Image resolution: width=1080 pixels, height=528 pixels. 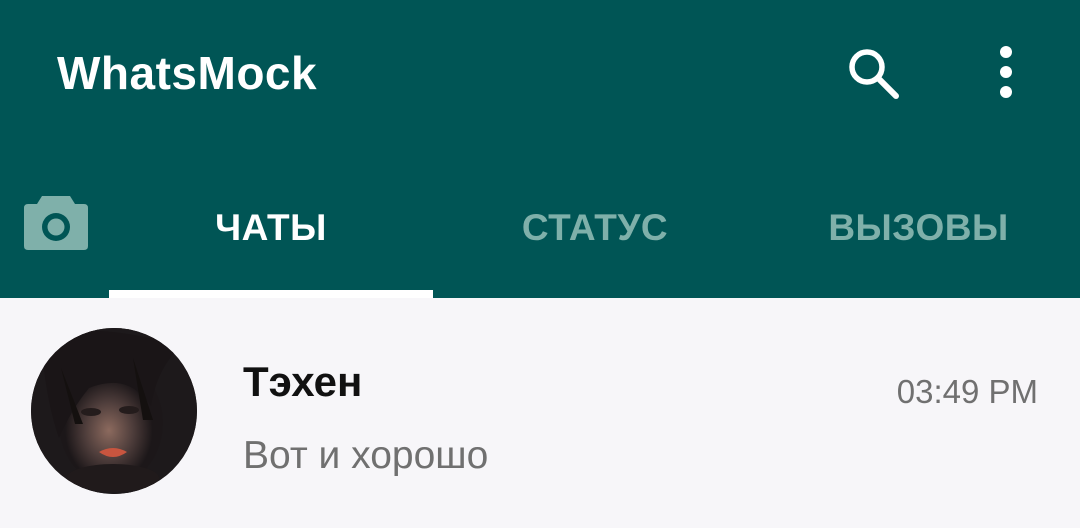 I want to click on tab-chats: ЧАТЫ, so click(x=271, y=248).